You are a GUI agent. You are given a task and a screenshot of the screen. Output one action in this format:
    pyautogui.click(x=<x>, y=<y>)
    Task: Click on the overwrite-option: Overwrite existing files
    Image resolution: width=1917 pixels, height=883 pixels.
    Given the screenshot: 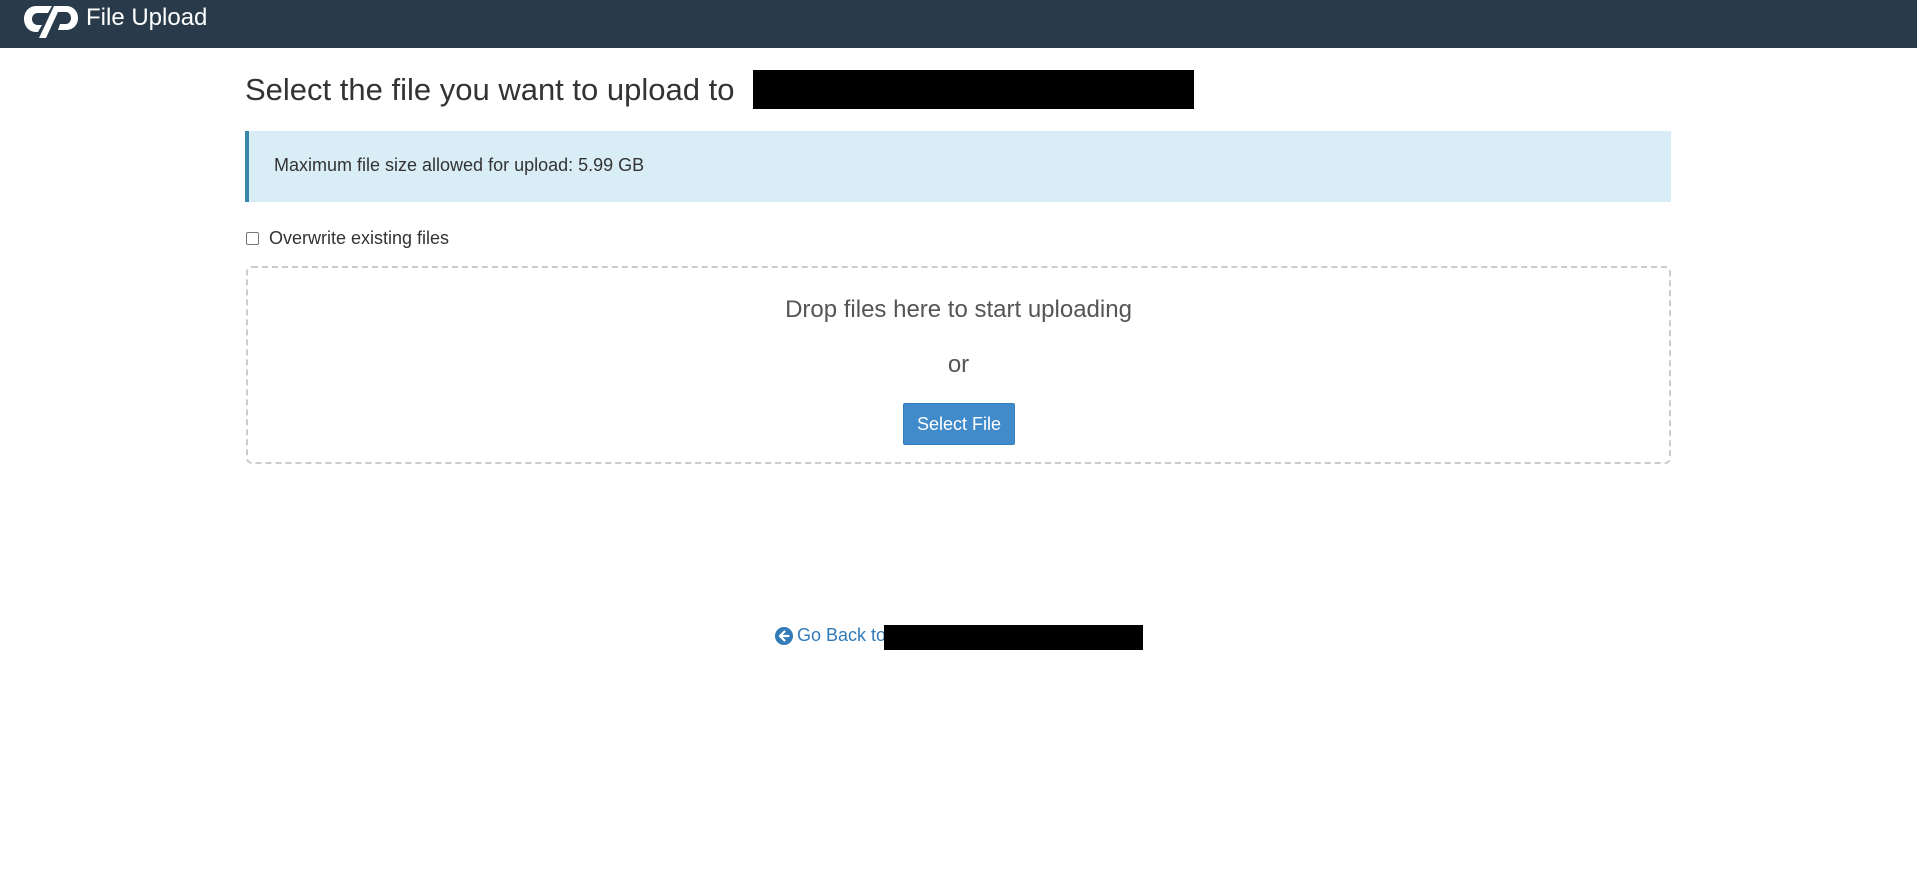 What is the action you would take?
    pyautogui.click(x=347, y=238)
    